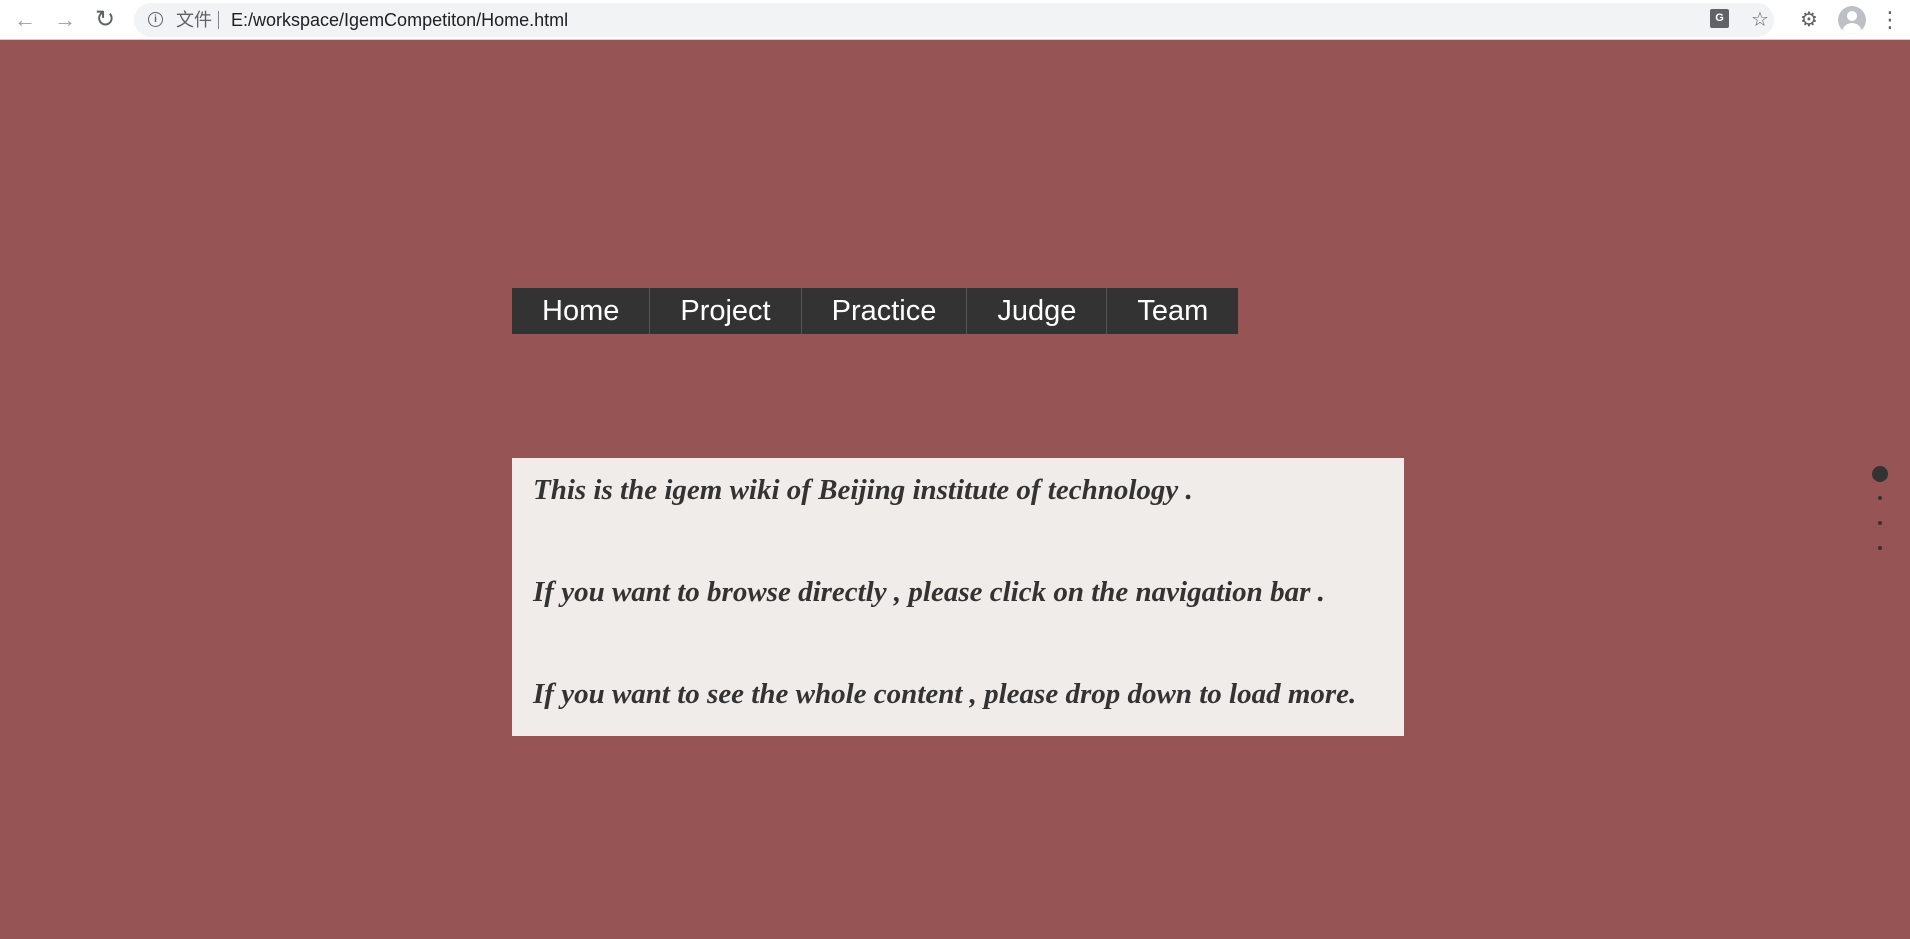  What do you see at coordinates (155, 19) in the screenshot?
I see `info-icon: i` at bounding box center [155, 19].